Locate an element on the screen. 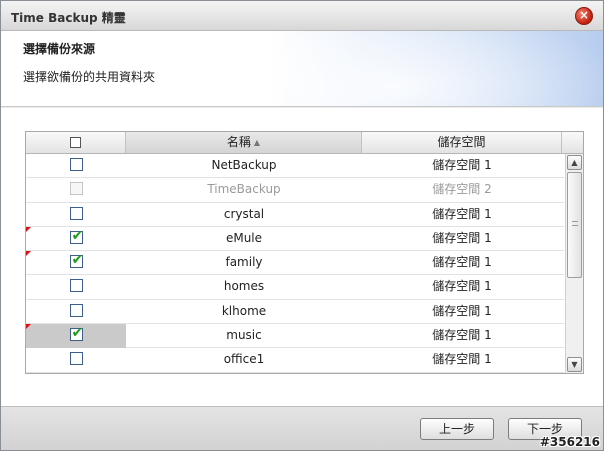 This screenshot has height=451, width=604. scrollbar-thumb is located at coordinates (574, 225).